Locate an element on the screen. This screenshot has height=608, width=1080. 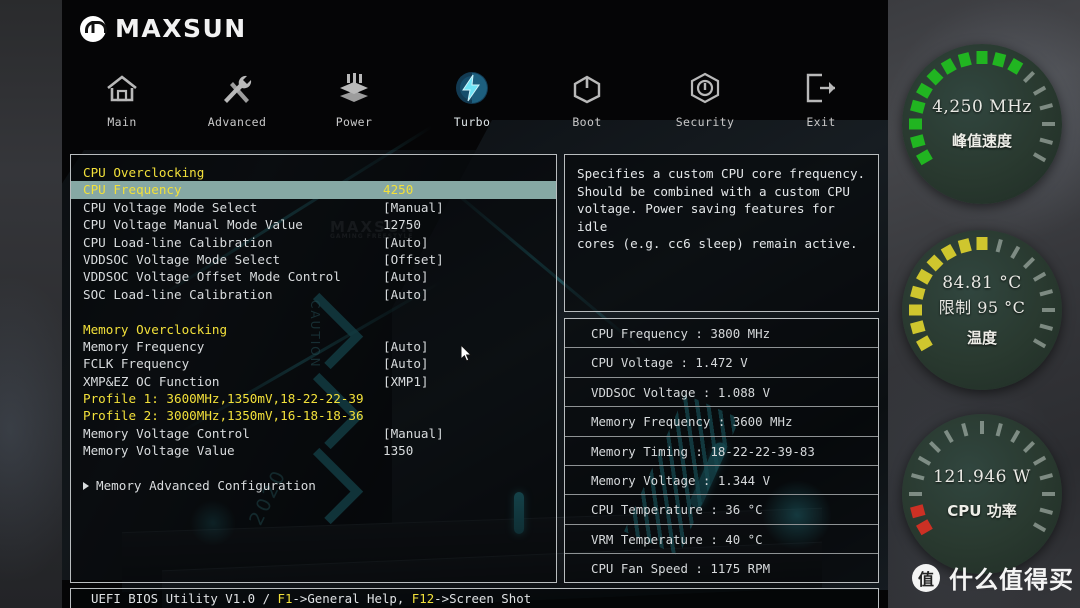
setting-row-vddsoc-voltage-mode-select: VDDSOC Voltage Mode Select [Offset] is located at coordinates (313, 259).